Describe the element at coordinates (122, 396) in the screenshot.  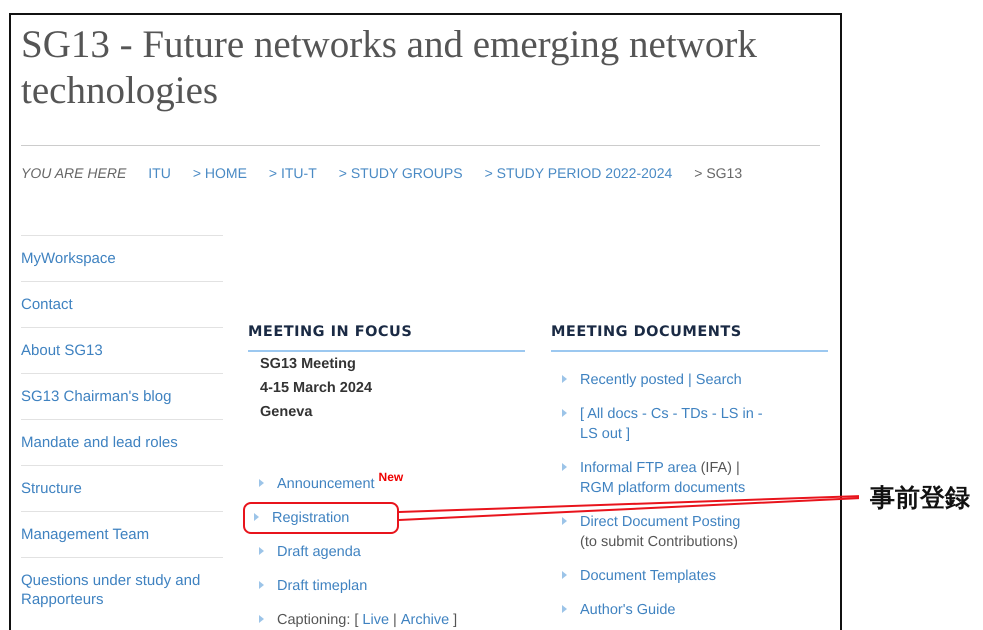
I see `sidebar-link: SG13 Chairman's blog` at that location.